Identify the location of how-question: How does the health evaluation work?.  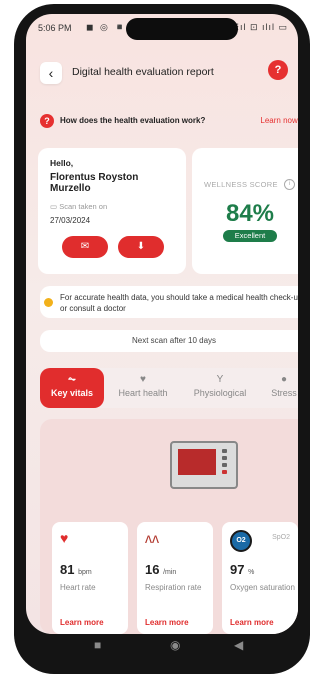
(133, 120).